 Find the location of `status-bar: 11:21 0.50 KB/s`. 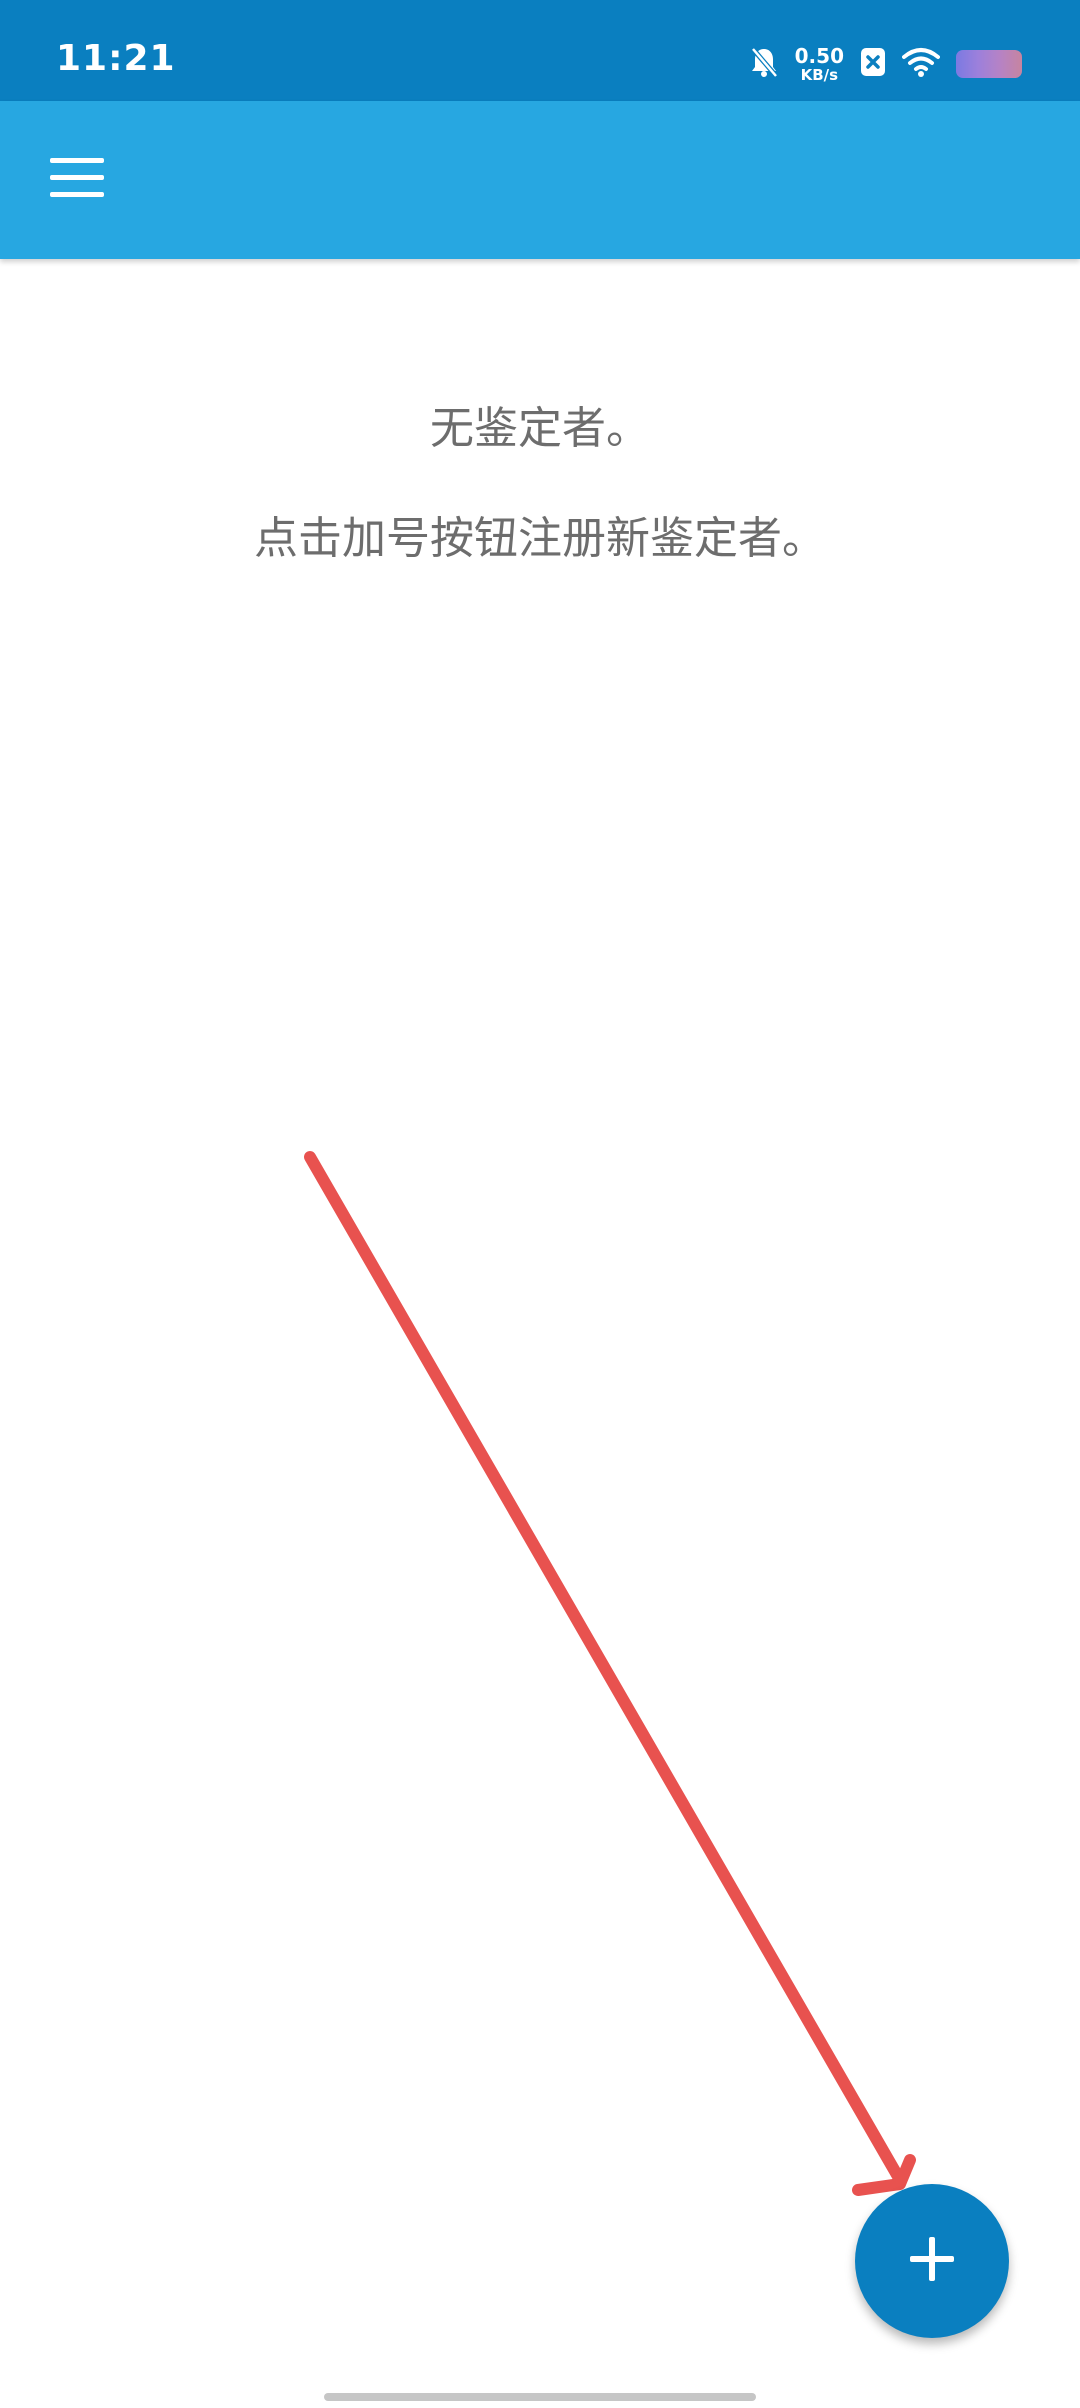

status-bar: 11:21 0.50 KB/s is located at coordinates (540, 50).